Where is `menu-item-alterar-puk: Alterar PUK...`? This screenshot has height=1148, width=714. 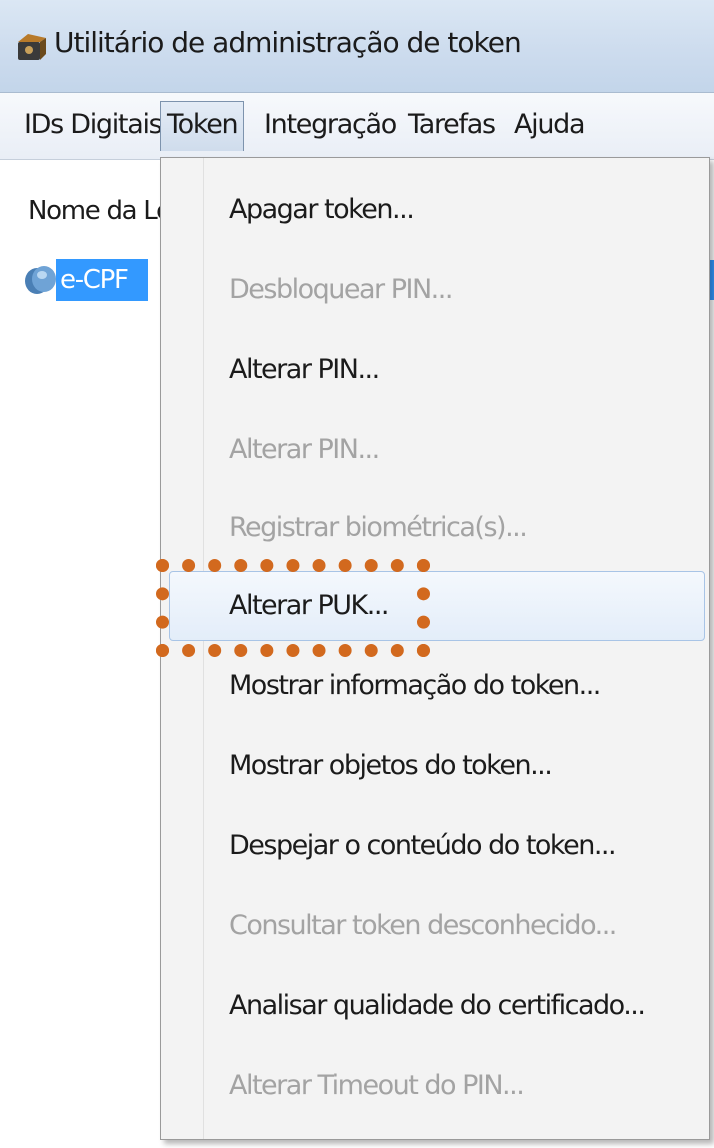
menu-item-alterar-puk: Alterar PUK... is located at coordinates (309, 605).